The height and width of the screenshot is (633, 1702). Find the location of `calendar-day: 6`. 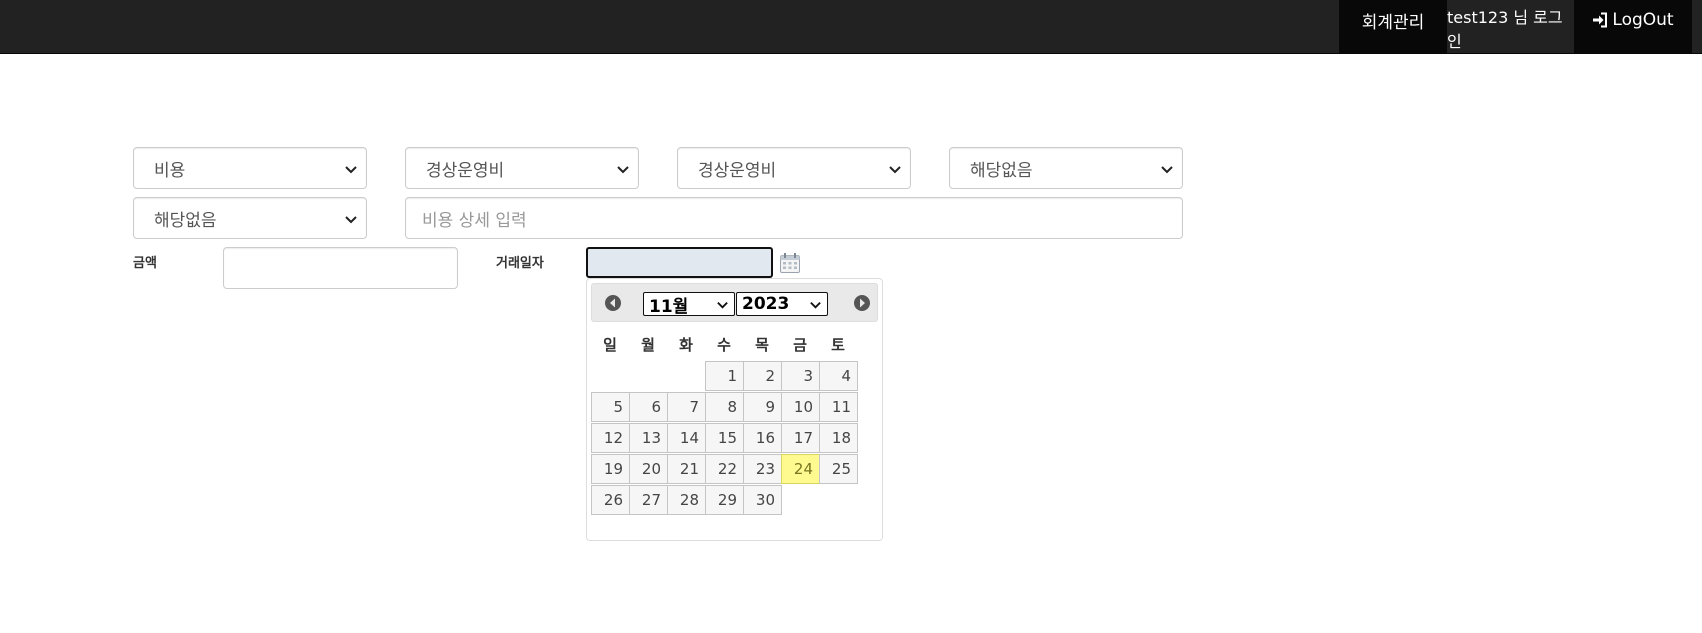

calendar-day: 6 is located at coordinates (648, 407).